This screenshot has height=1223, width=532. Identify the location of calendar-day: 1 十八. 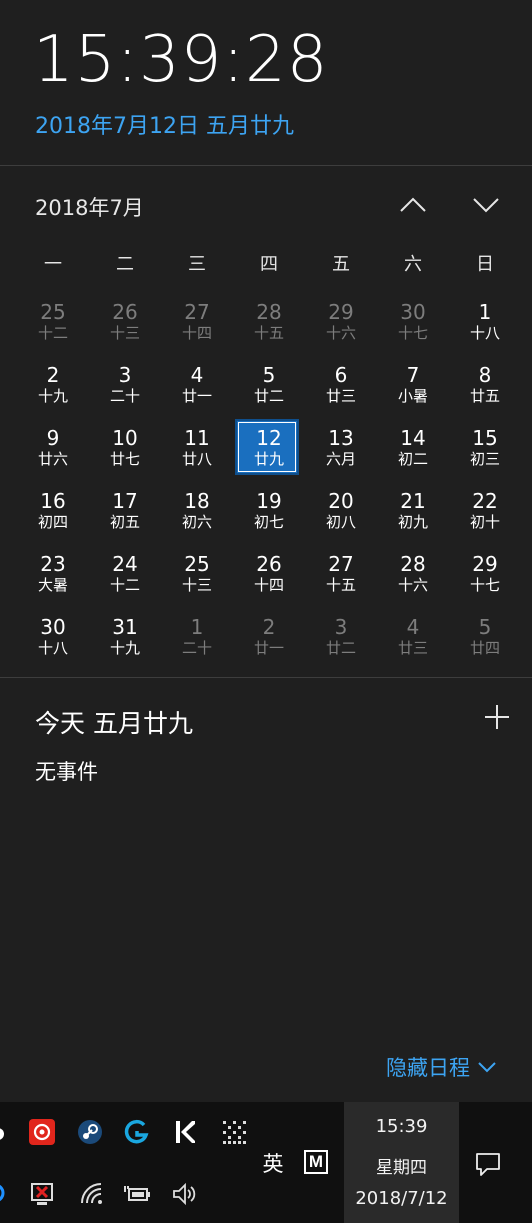
(485, 328).